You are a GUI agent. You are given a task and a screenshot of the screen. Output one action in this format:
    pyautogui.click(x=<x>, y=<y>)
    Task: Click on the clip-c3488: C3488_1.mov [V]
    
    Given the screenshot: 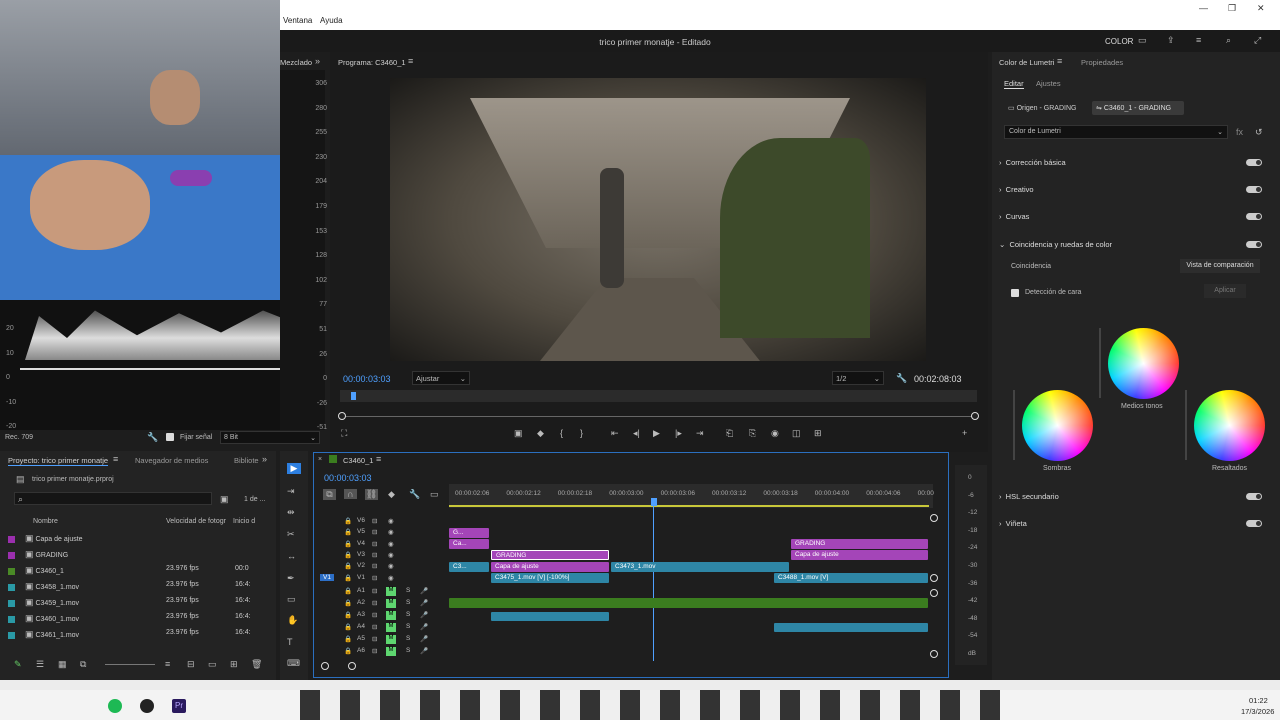 What is the action you would take?
    pyautogui.click(x=851, y=578)
    